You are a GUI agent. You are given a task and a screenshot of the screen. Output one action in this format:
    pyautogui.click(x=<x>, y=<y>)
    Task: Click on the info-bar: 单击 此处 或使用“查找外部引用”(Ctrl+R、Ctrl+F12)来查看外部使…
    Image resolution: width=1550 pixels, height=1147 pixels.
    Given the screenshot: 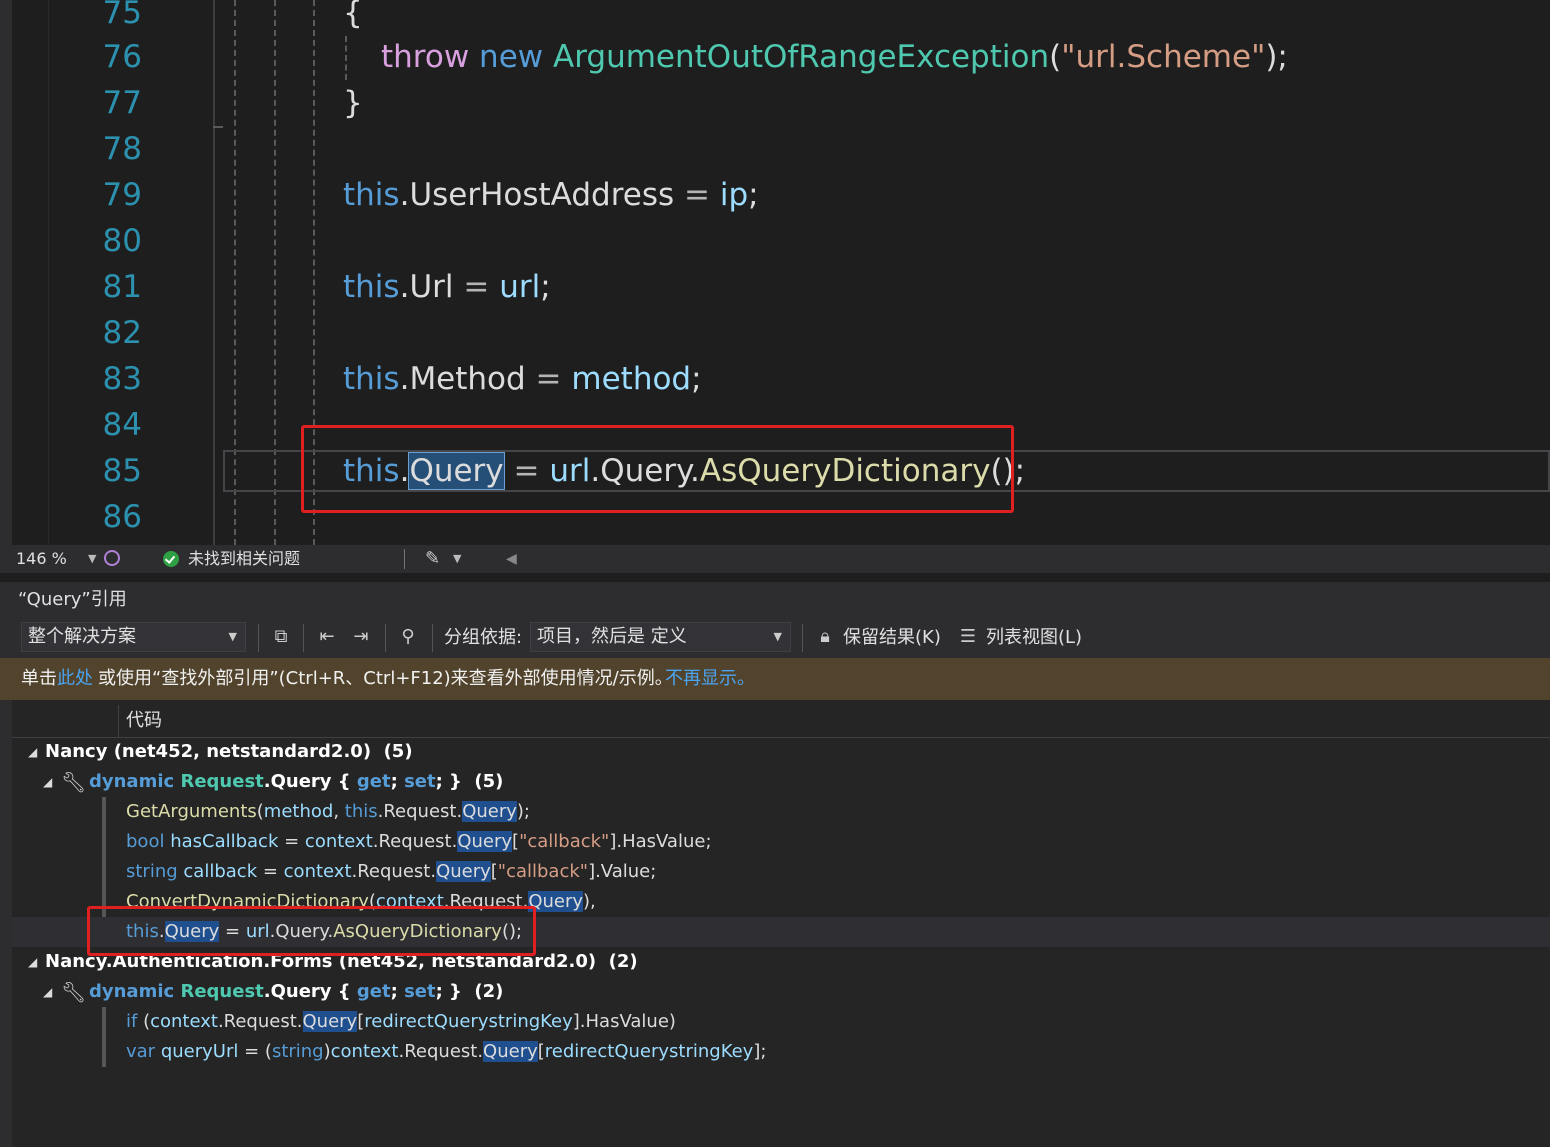 What is the action you would take?
    pyautogui.click(x=775, y=679)
    